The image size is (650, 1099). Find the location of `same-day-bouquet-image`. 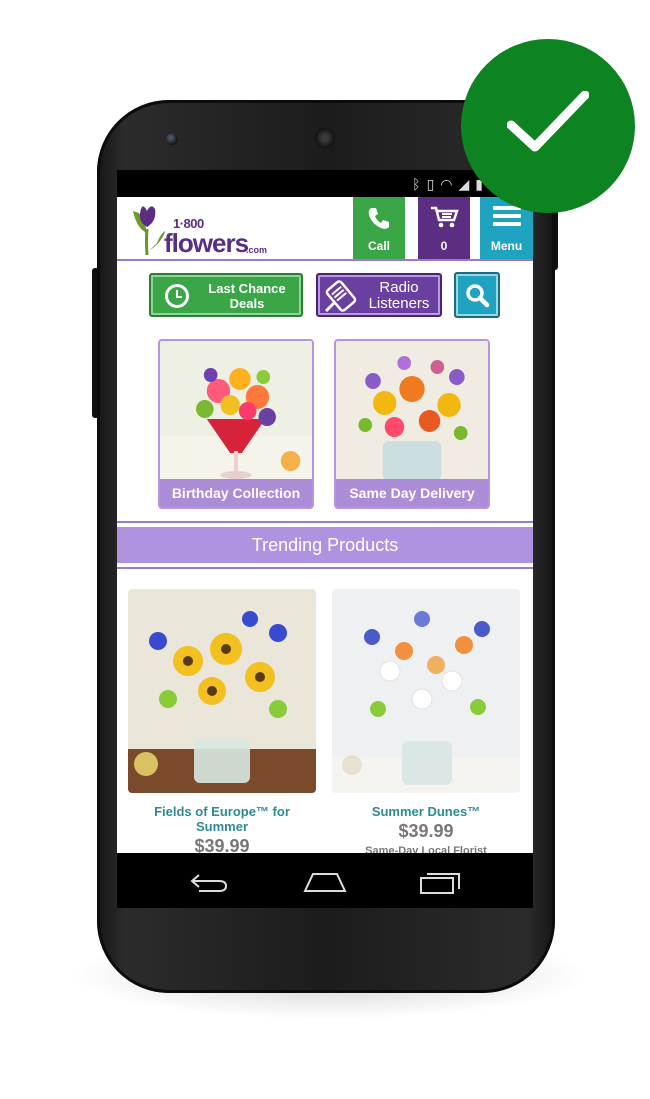

same-day-bouquet-image is located at coordinates (412, 411).